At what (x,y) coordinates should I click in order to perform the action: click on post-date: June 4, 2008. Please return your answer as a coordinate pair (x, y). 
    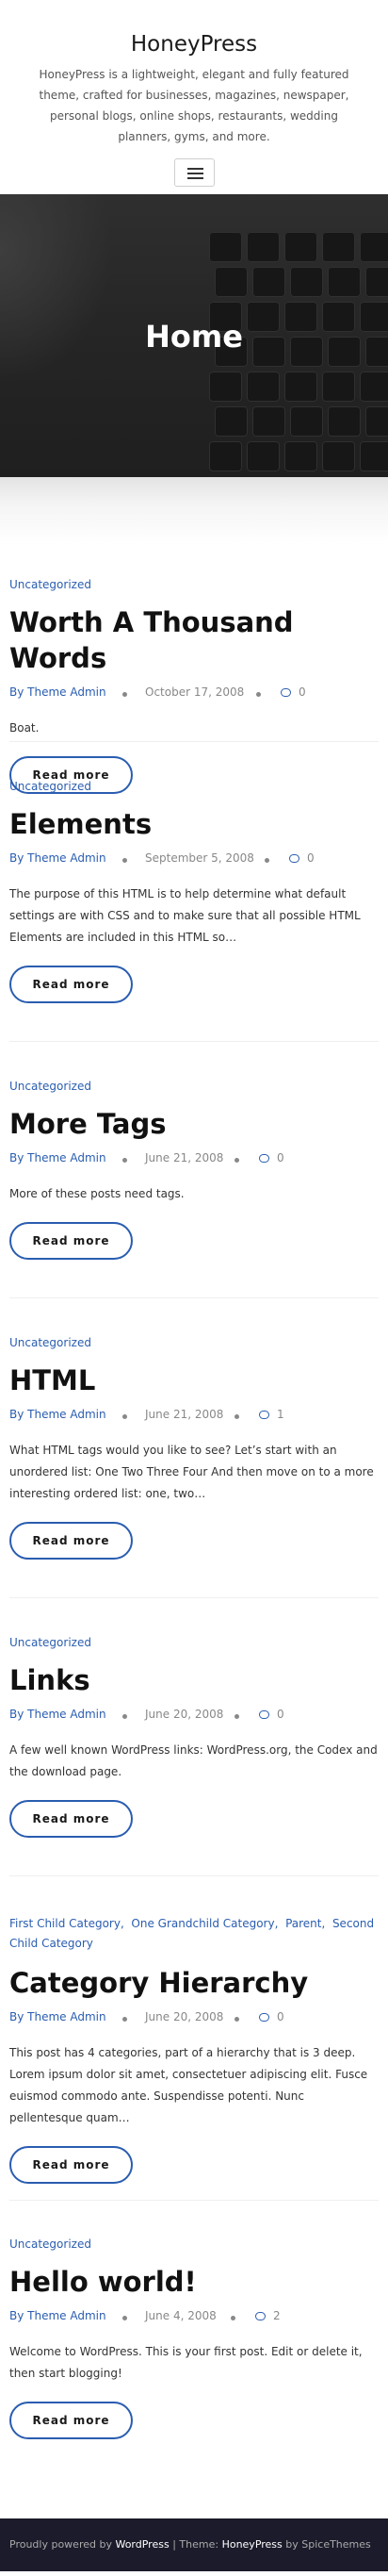
    Looking at the image, I should click on (181, 2315).